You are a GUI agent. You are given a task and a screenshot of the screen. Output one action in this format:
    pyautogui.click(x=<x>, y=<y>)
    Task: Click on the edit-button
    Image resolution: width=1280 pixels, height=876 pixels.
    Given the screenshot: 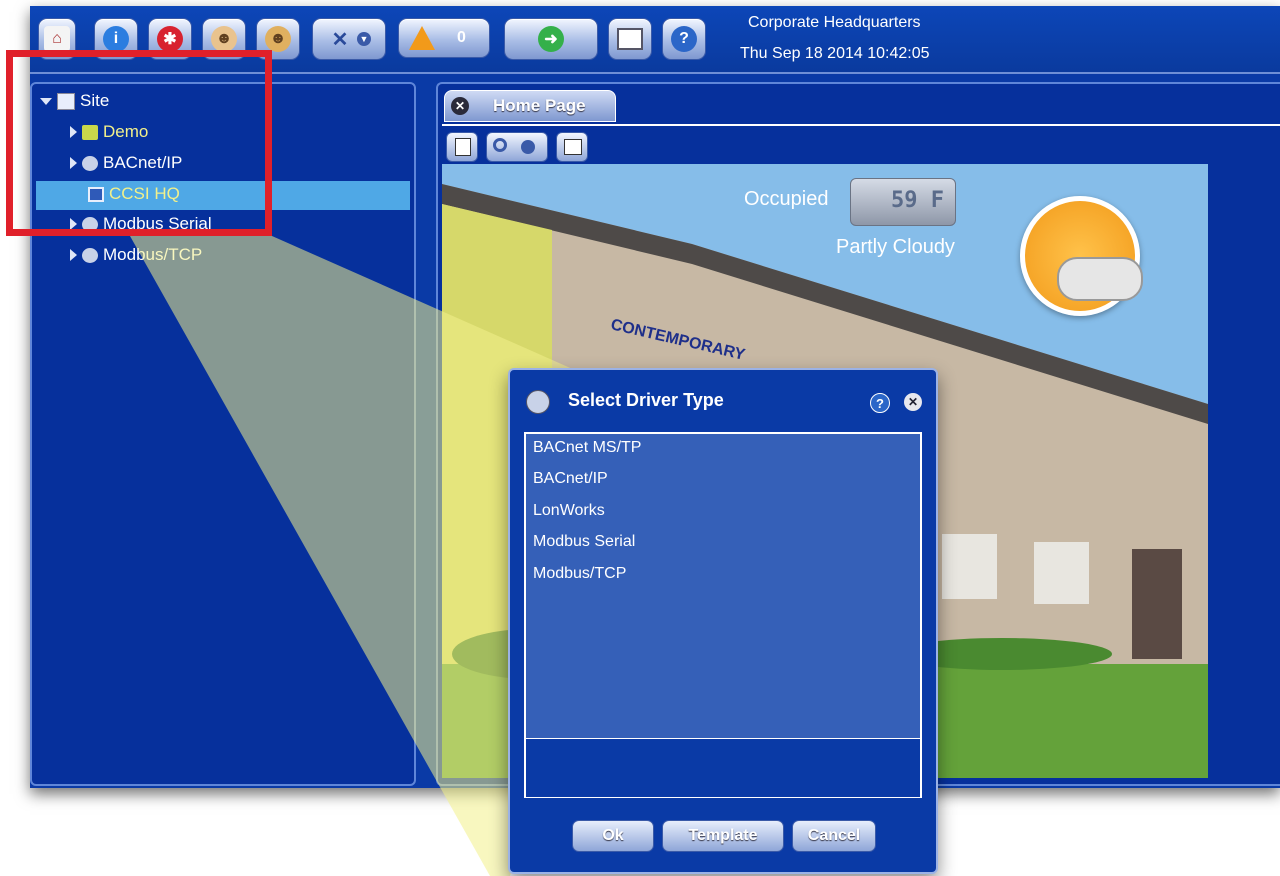 What is the action you would take?
    pyautogui.click(x=462, y=147)
    